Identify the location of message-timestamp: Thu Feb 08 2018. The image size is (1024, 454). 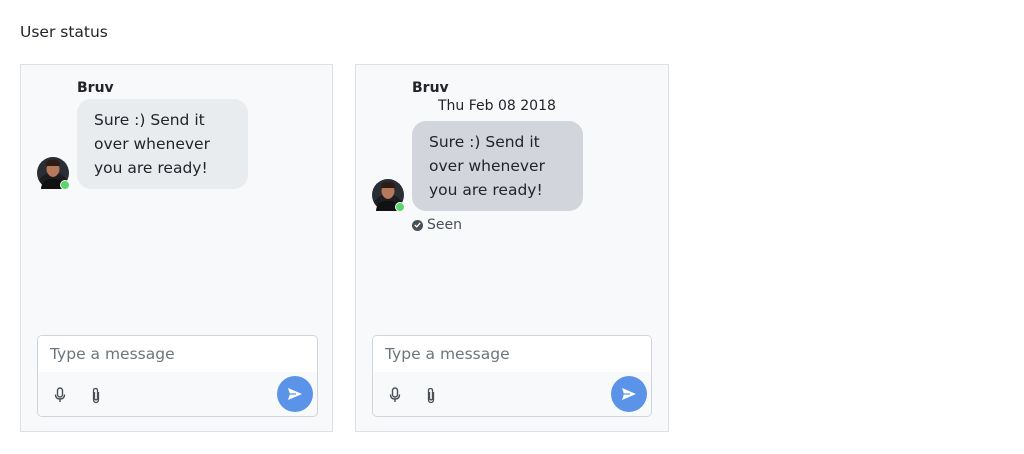
(497, 106).